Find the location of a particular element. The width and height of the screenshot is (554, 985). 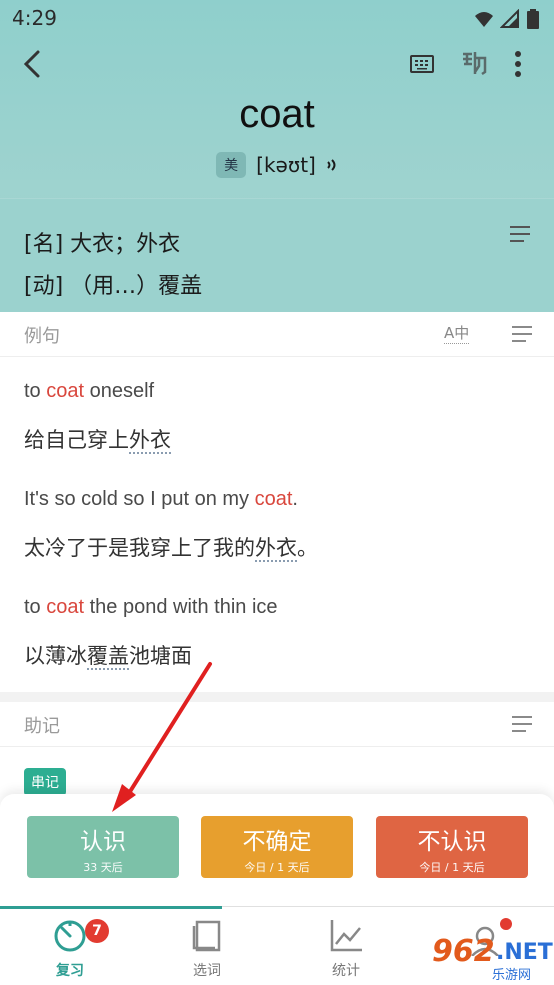

more-options-icon is located at coordinates (518, 64).